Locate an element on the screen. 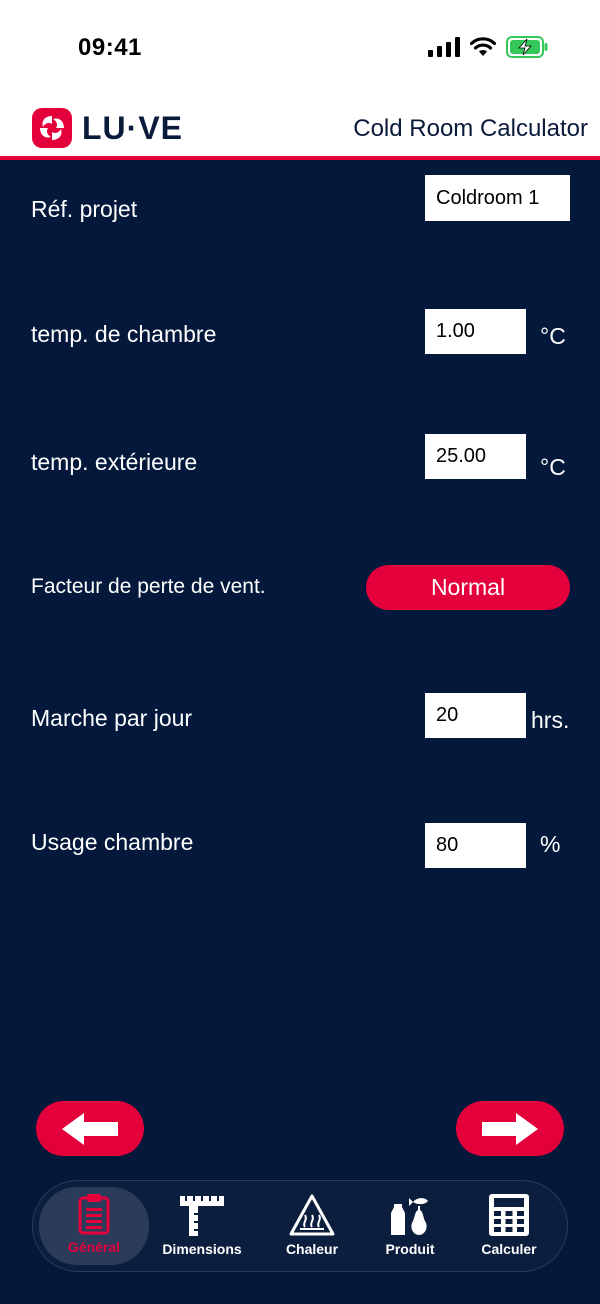 Image resolution: width=600 pixels, height=1304 pixels. tab-dimensions-label: Dimensions is located at coordinates (202, 1249).